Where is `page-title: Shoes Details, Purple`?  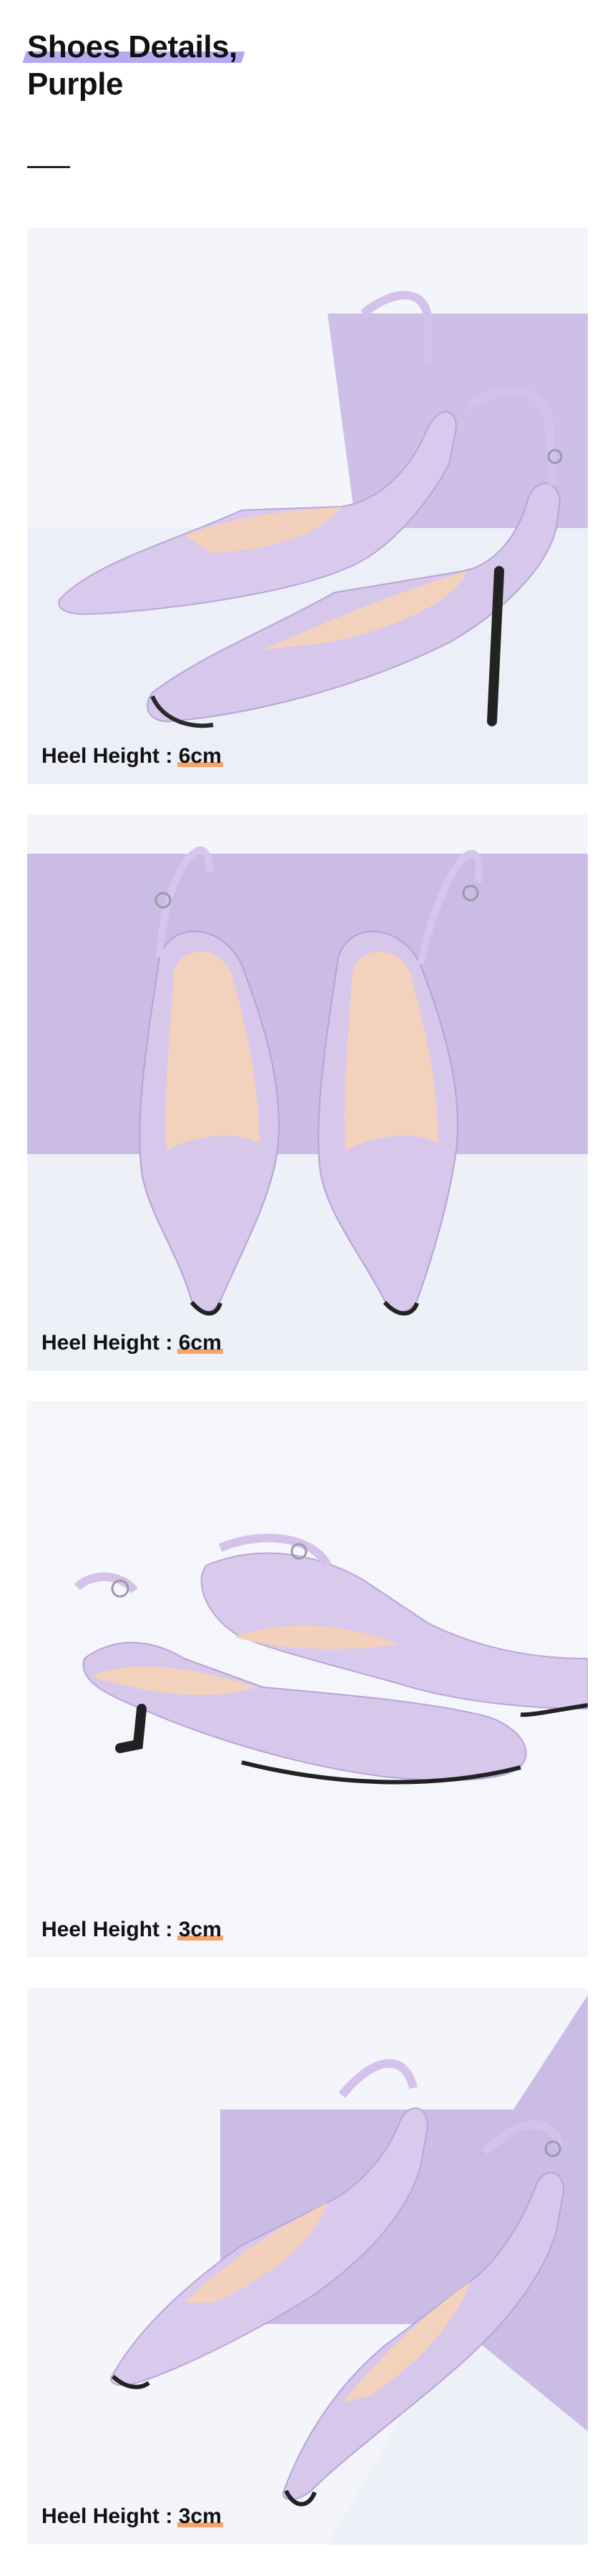
page-title: Shoes Details, Purple is located at coordinates (132, 66).